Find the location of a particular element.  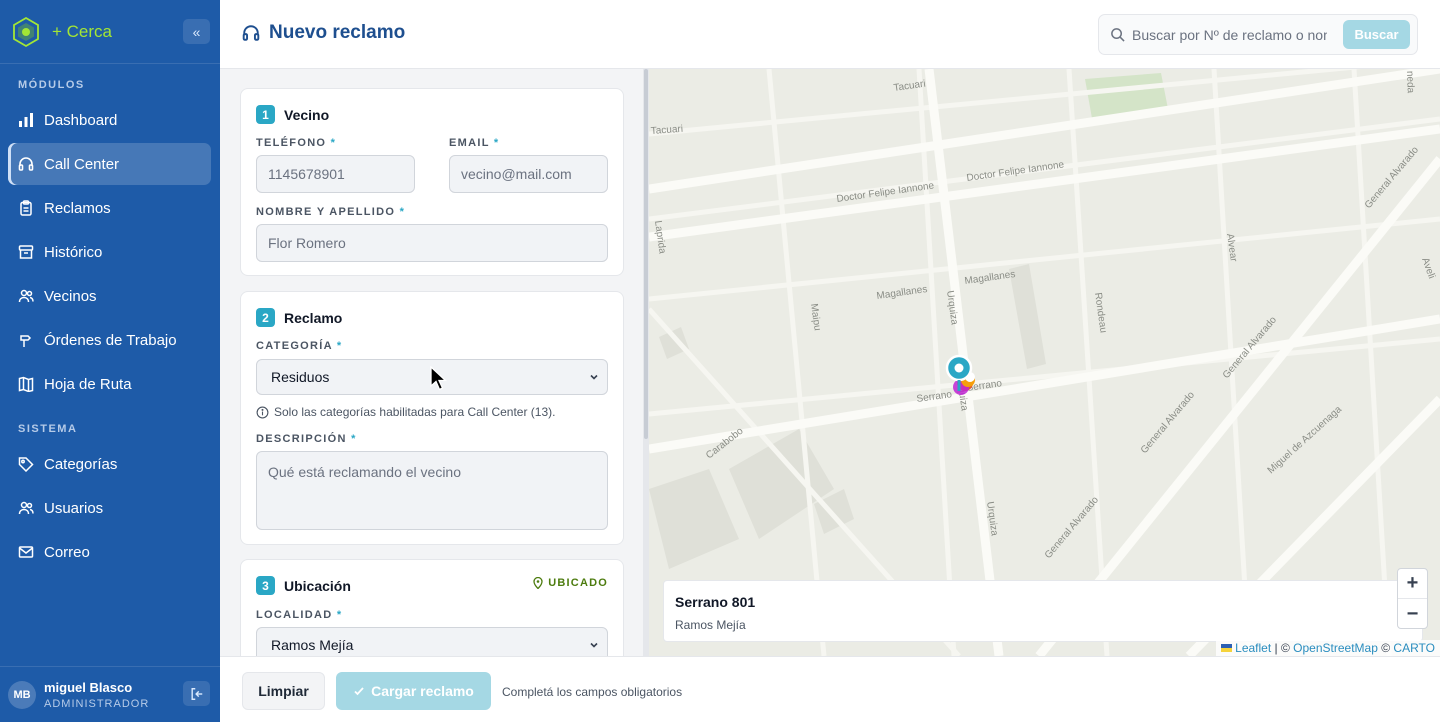

brand: + Cerca « is located at coordinates (110, 32).